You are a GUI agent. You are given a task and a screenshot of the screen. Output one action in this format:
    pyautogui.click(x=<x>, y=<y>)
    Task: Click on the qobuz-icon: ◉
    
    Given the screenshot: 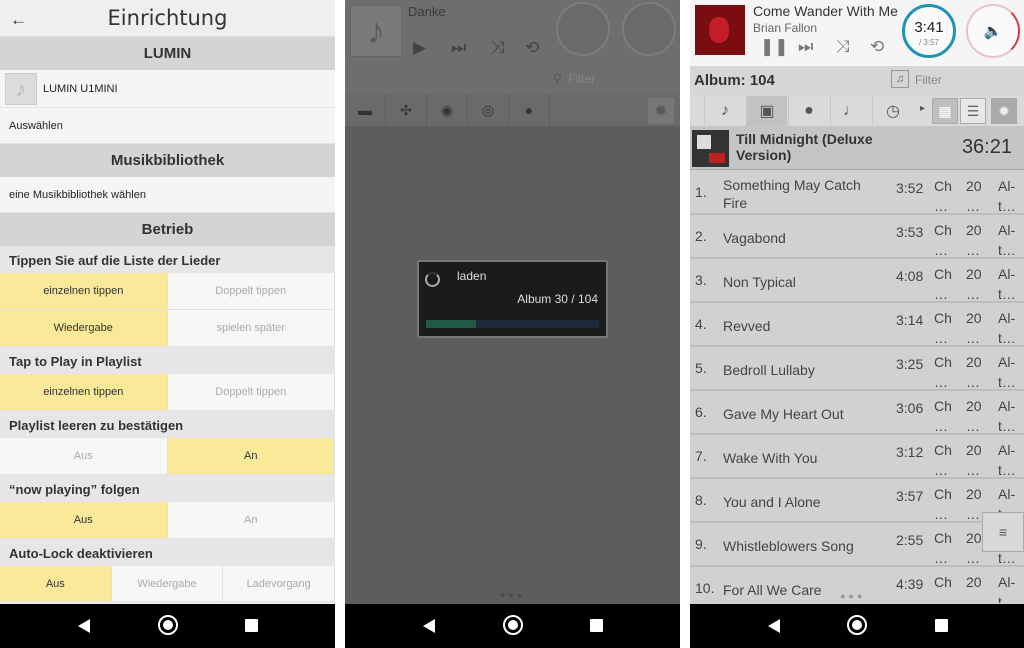 What is the action you would take?
    pyautogui.click(x=447, y=110)
    